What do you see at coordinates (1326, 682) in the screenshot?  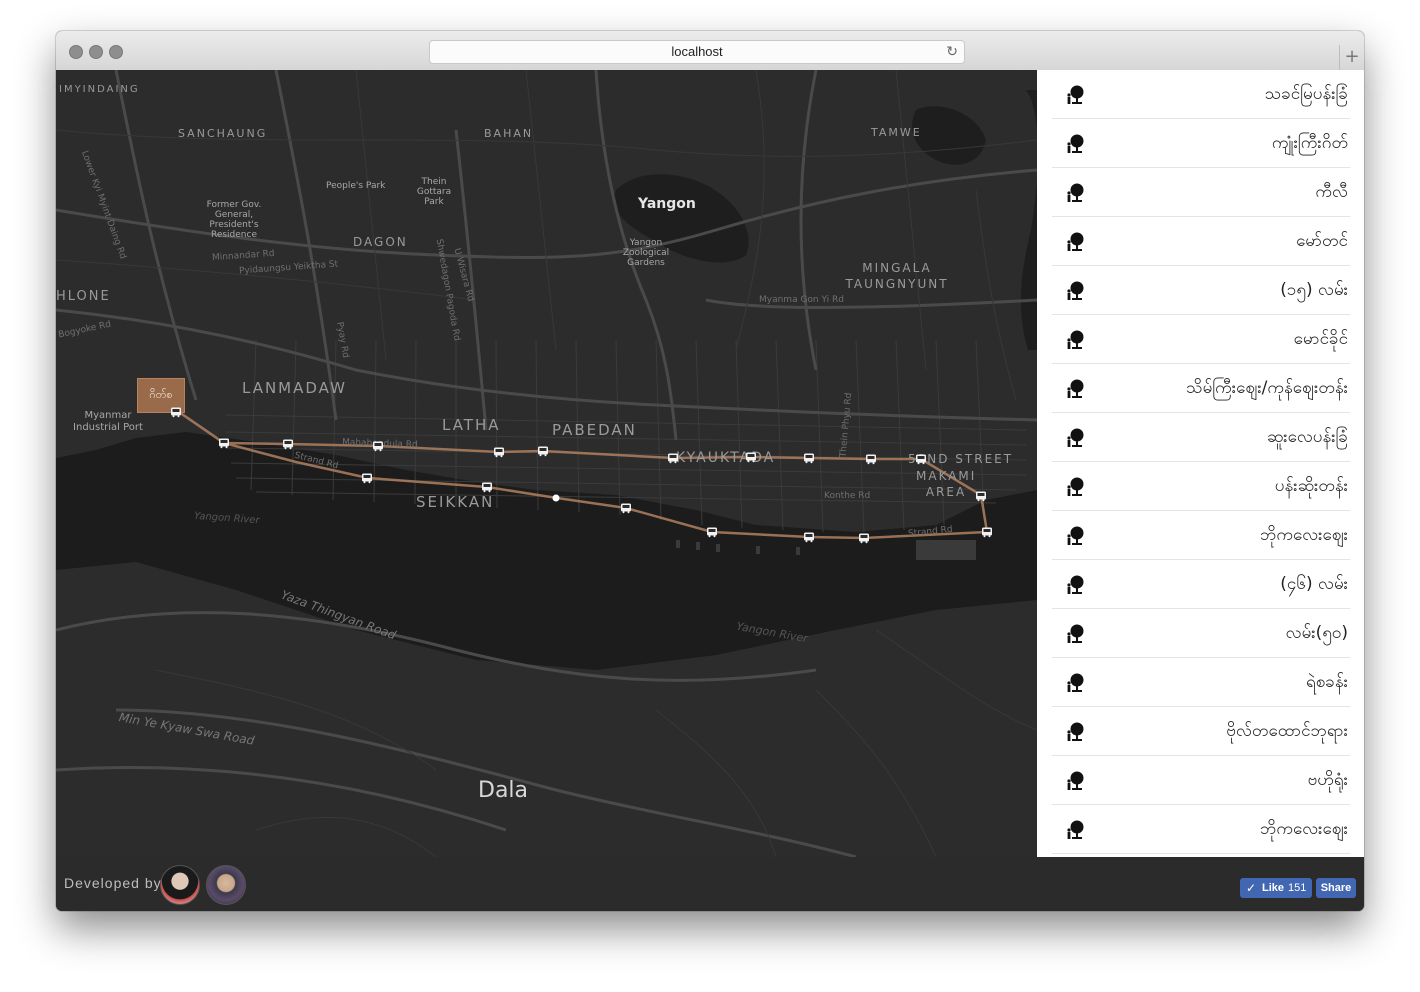 I see `stop-name: ရဲစခန်း` at bounding box center [1326, 682].